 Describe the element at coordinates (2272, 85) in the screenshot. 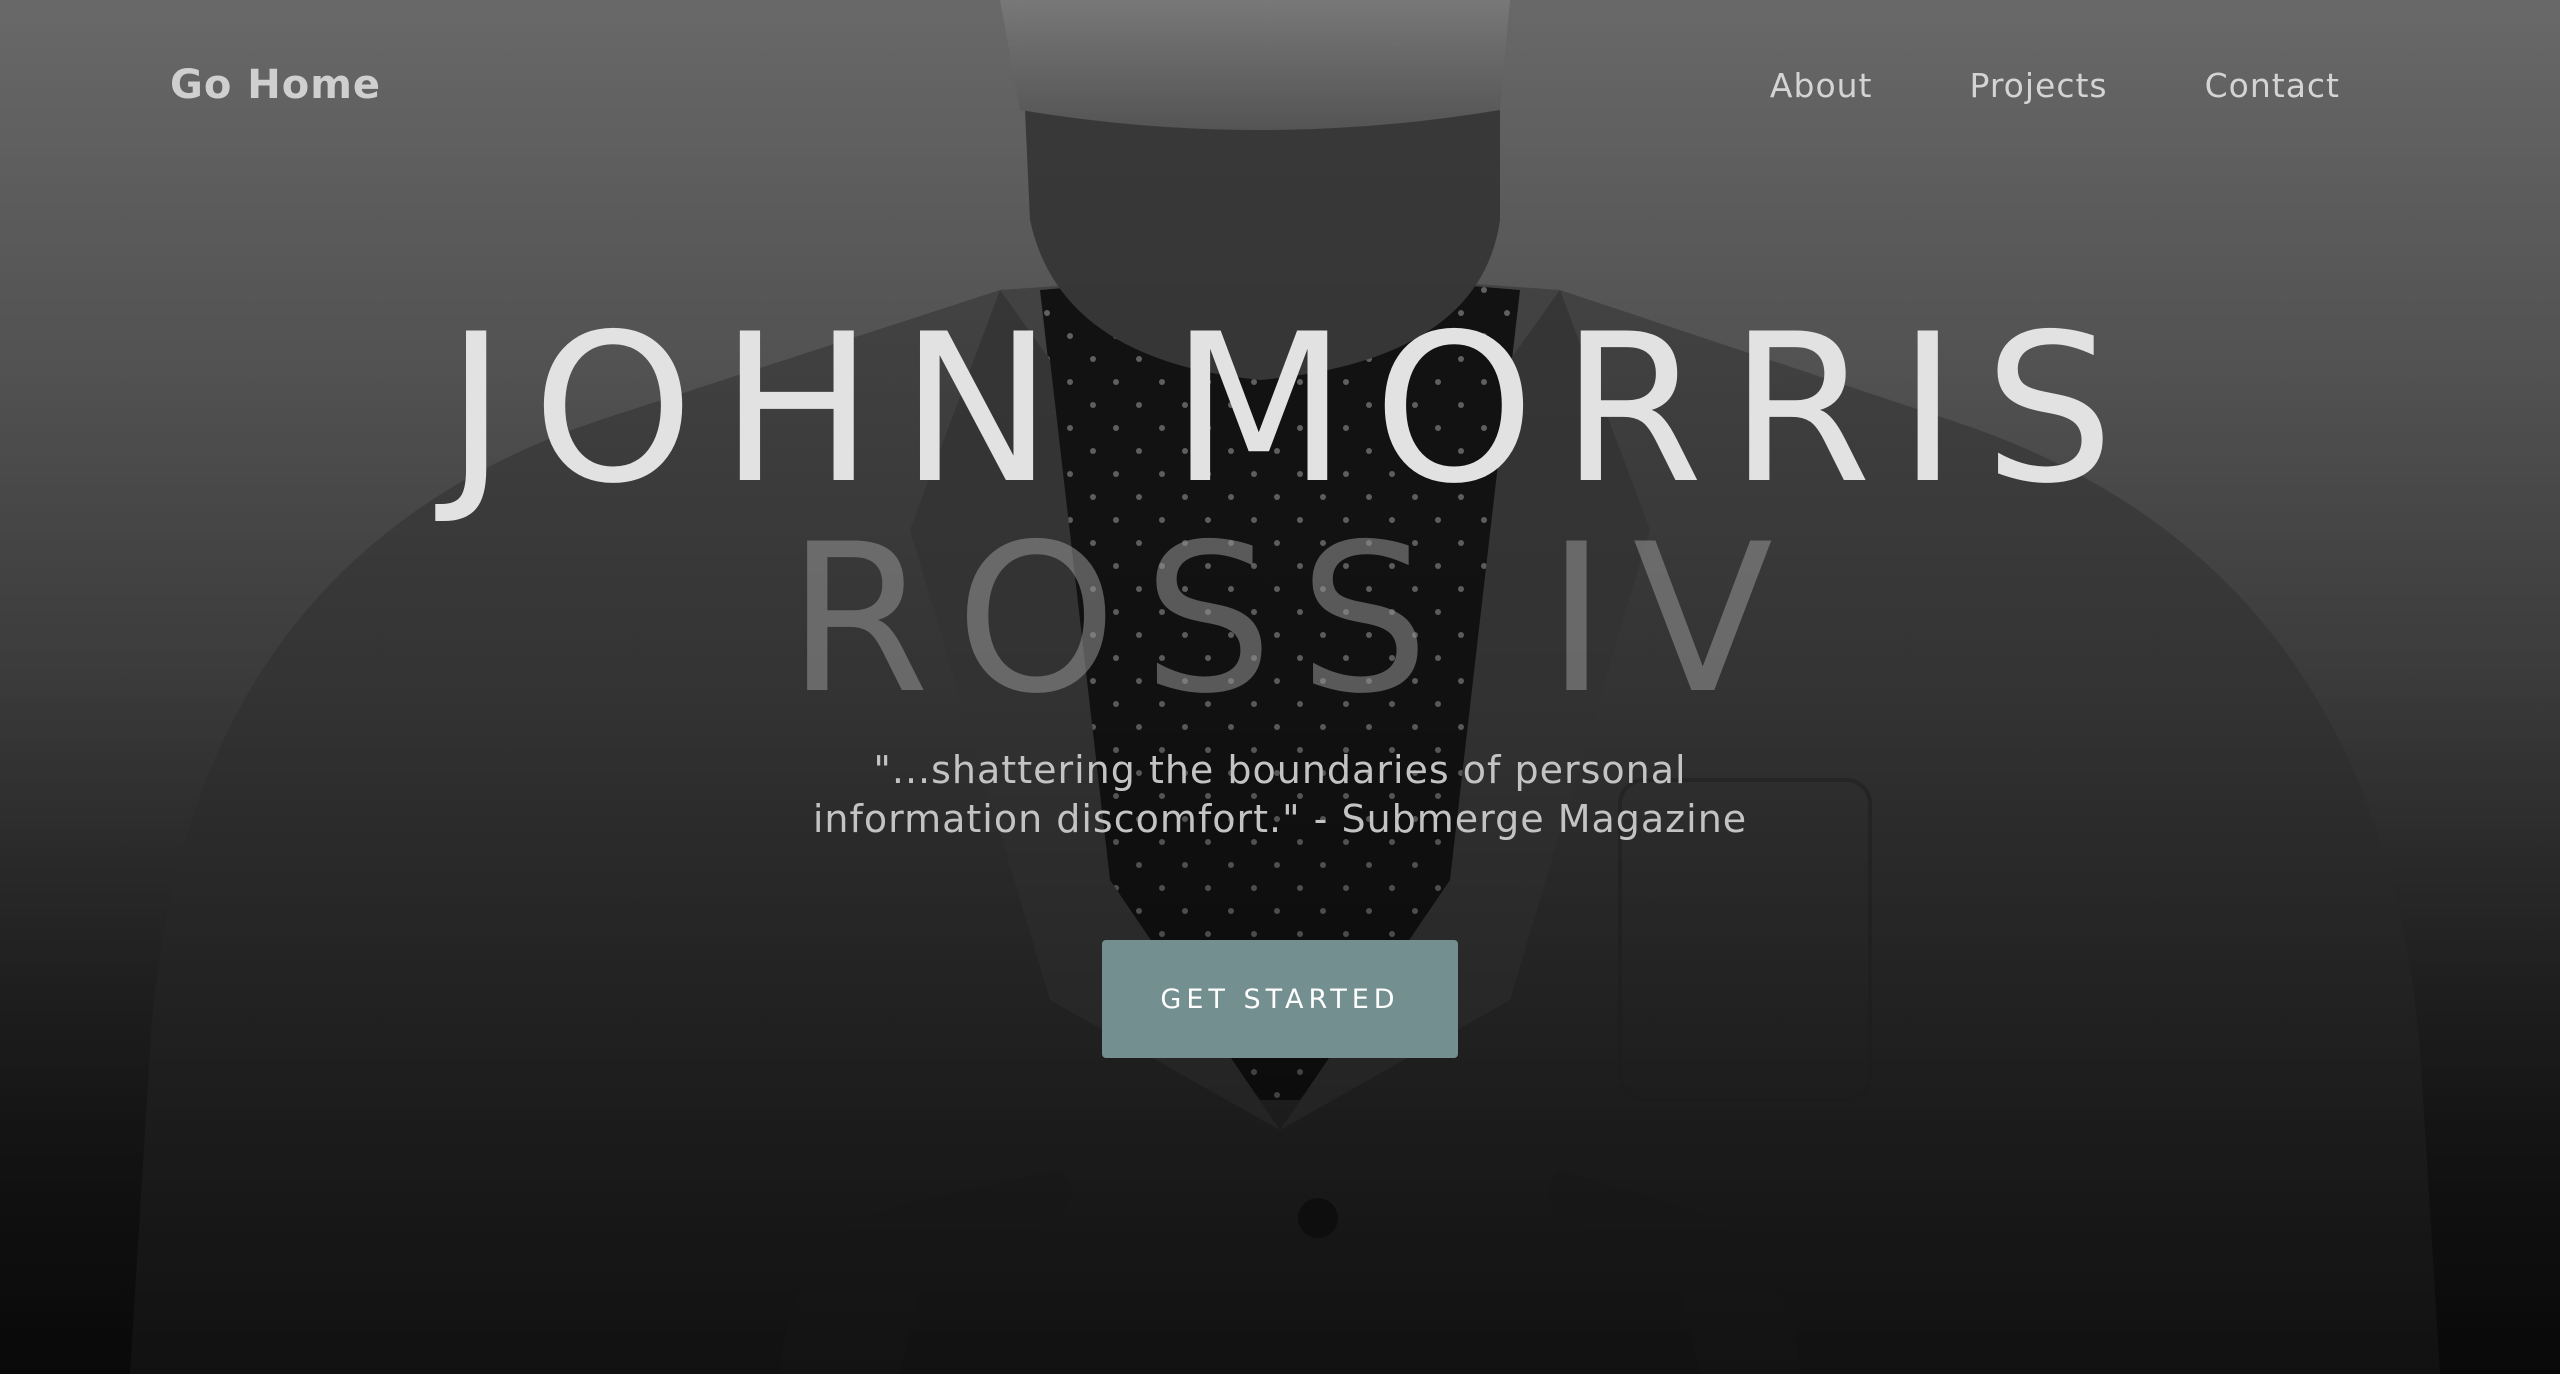

I see `nav-link-contact: Contact` at that location.